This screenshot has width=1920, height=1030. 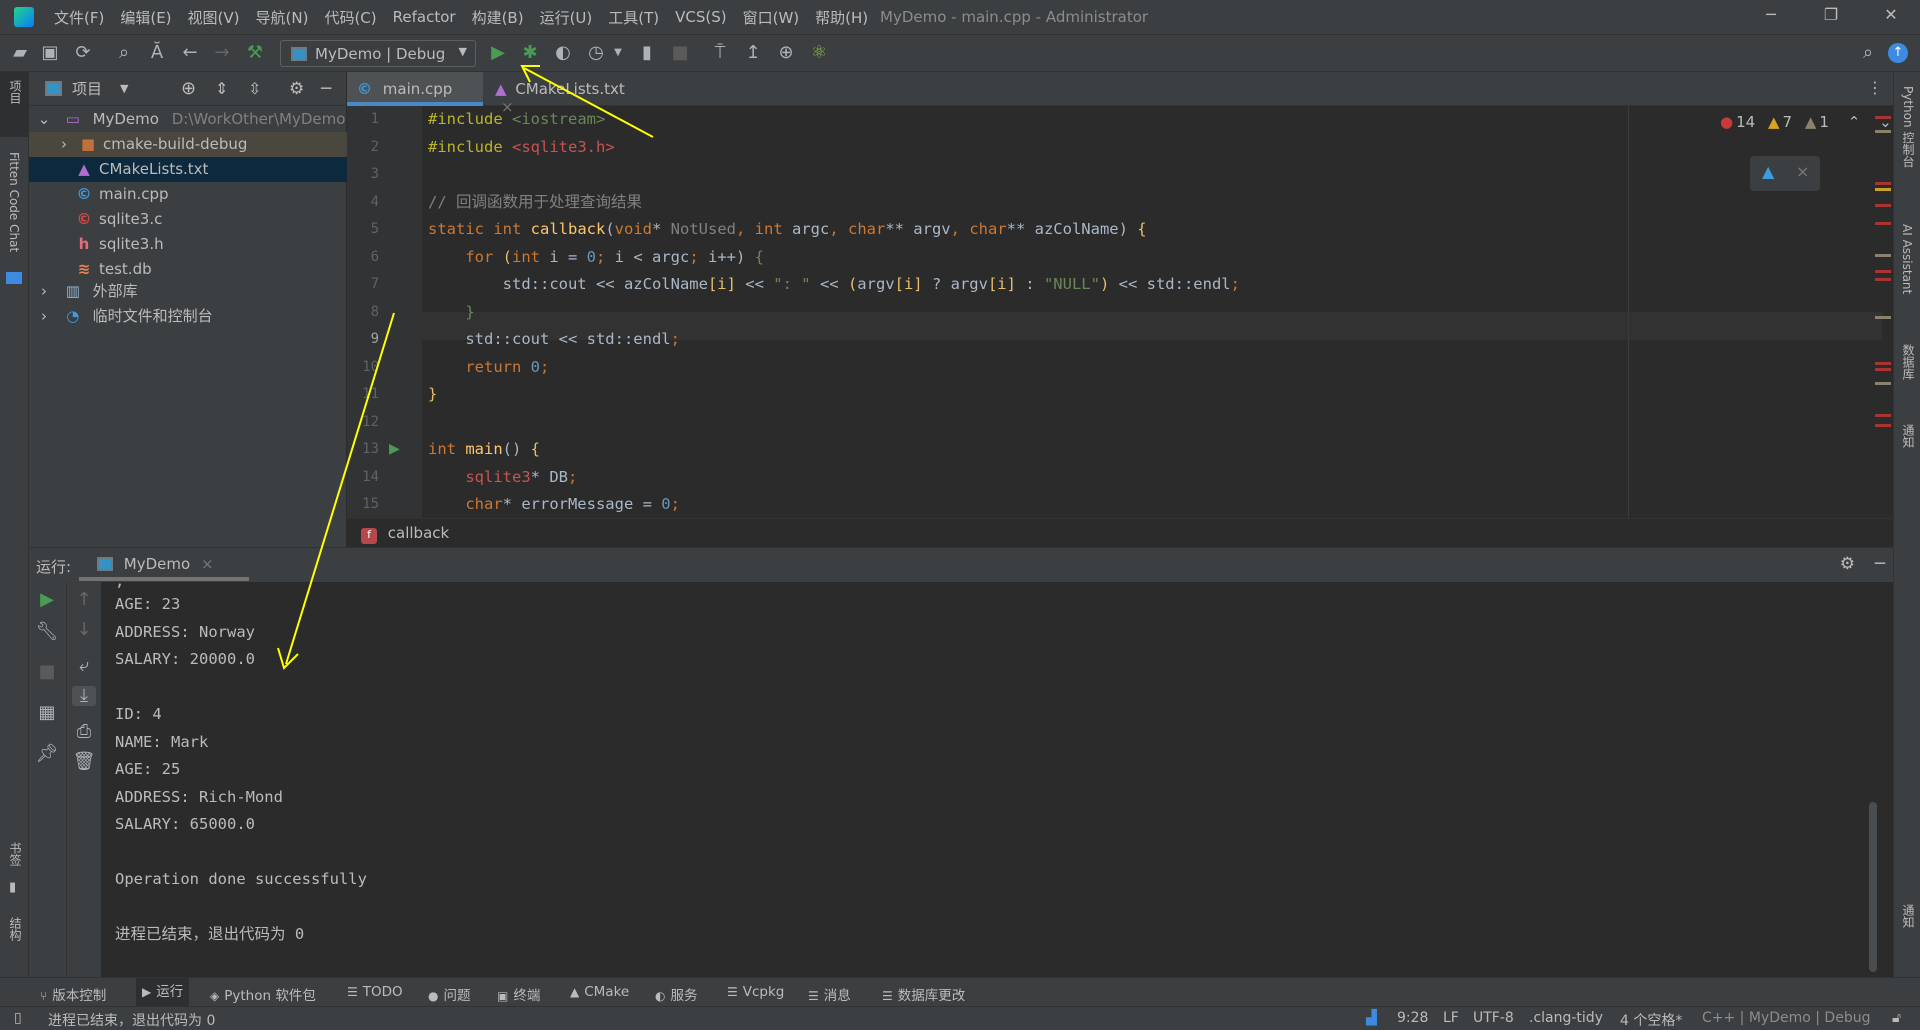 I want to click on fitten-code-chat-button: Fitten Code Chat, so click(x=14, y=202).